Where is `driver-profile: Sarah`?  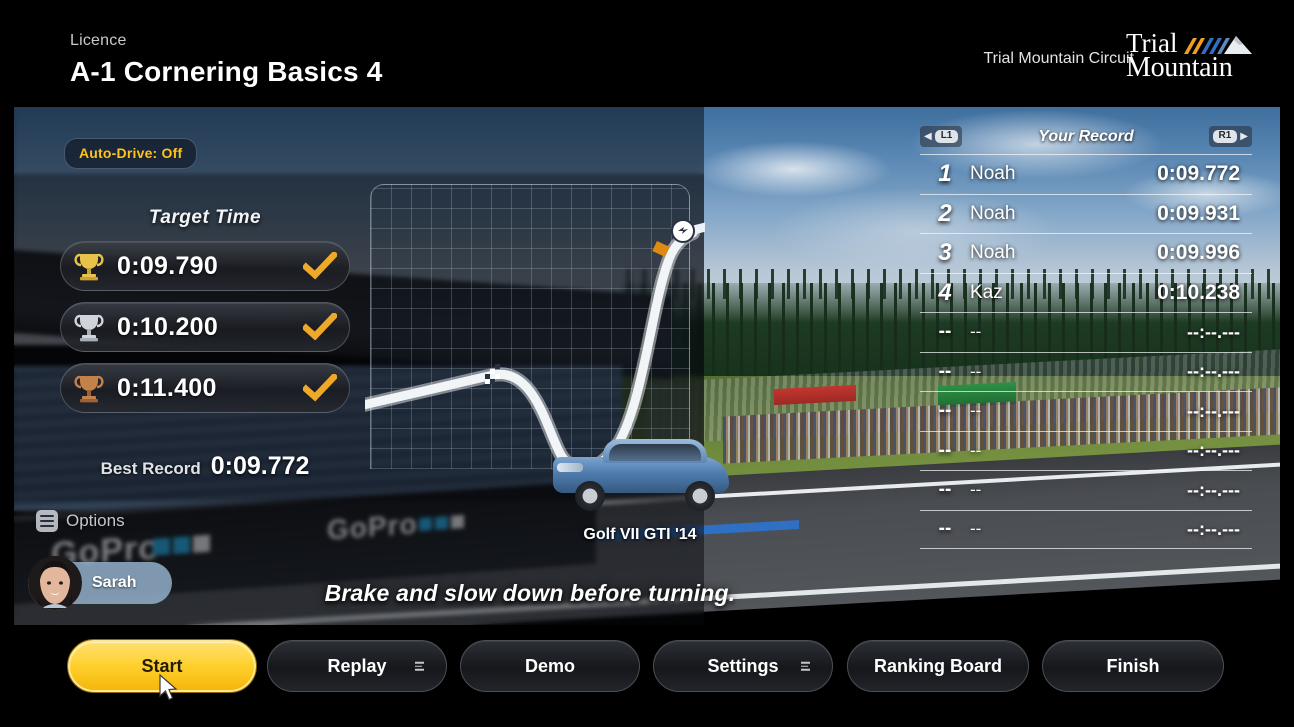
driver-profile: Sarah is located at coordinates (100, 583).